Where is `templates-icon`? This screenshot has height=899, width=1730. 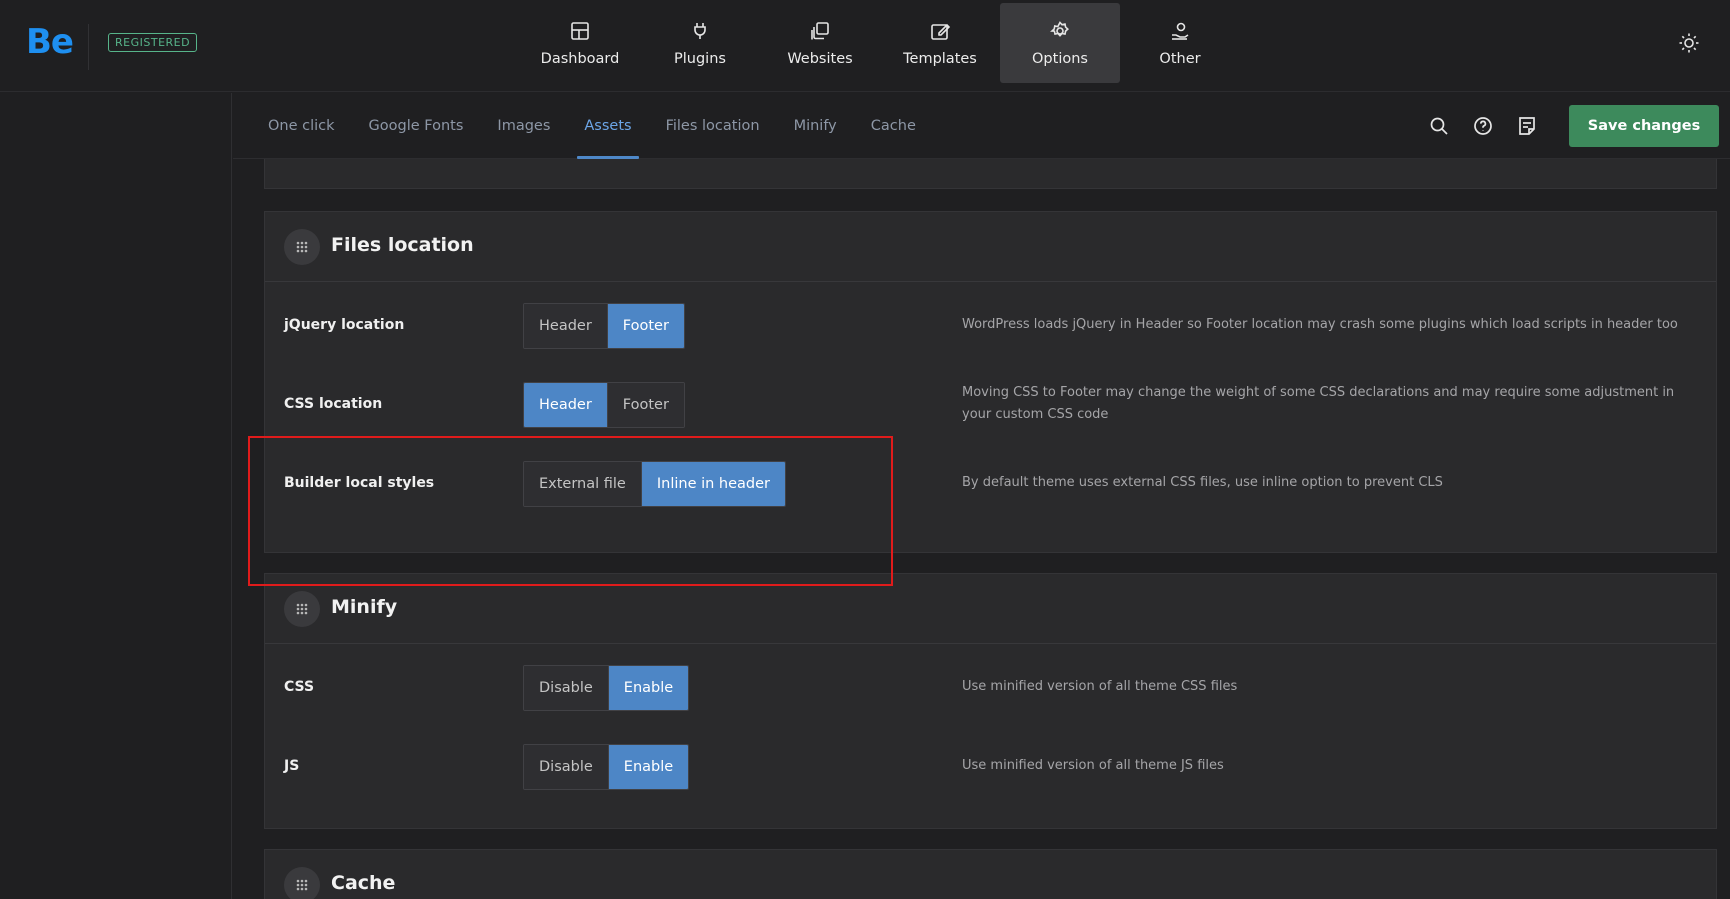
templates-icon is located at coordinates (940, 31).